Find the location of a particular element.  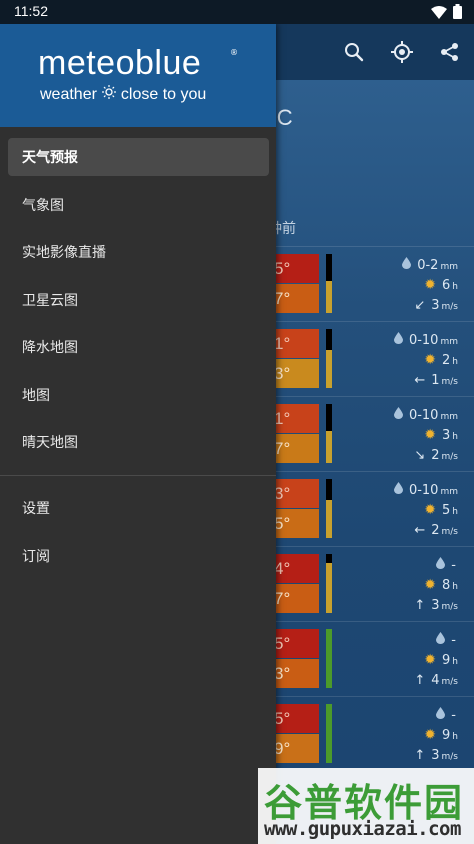

wind: ↑ 3 m/s is located at coordinates (436, 605).